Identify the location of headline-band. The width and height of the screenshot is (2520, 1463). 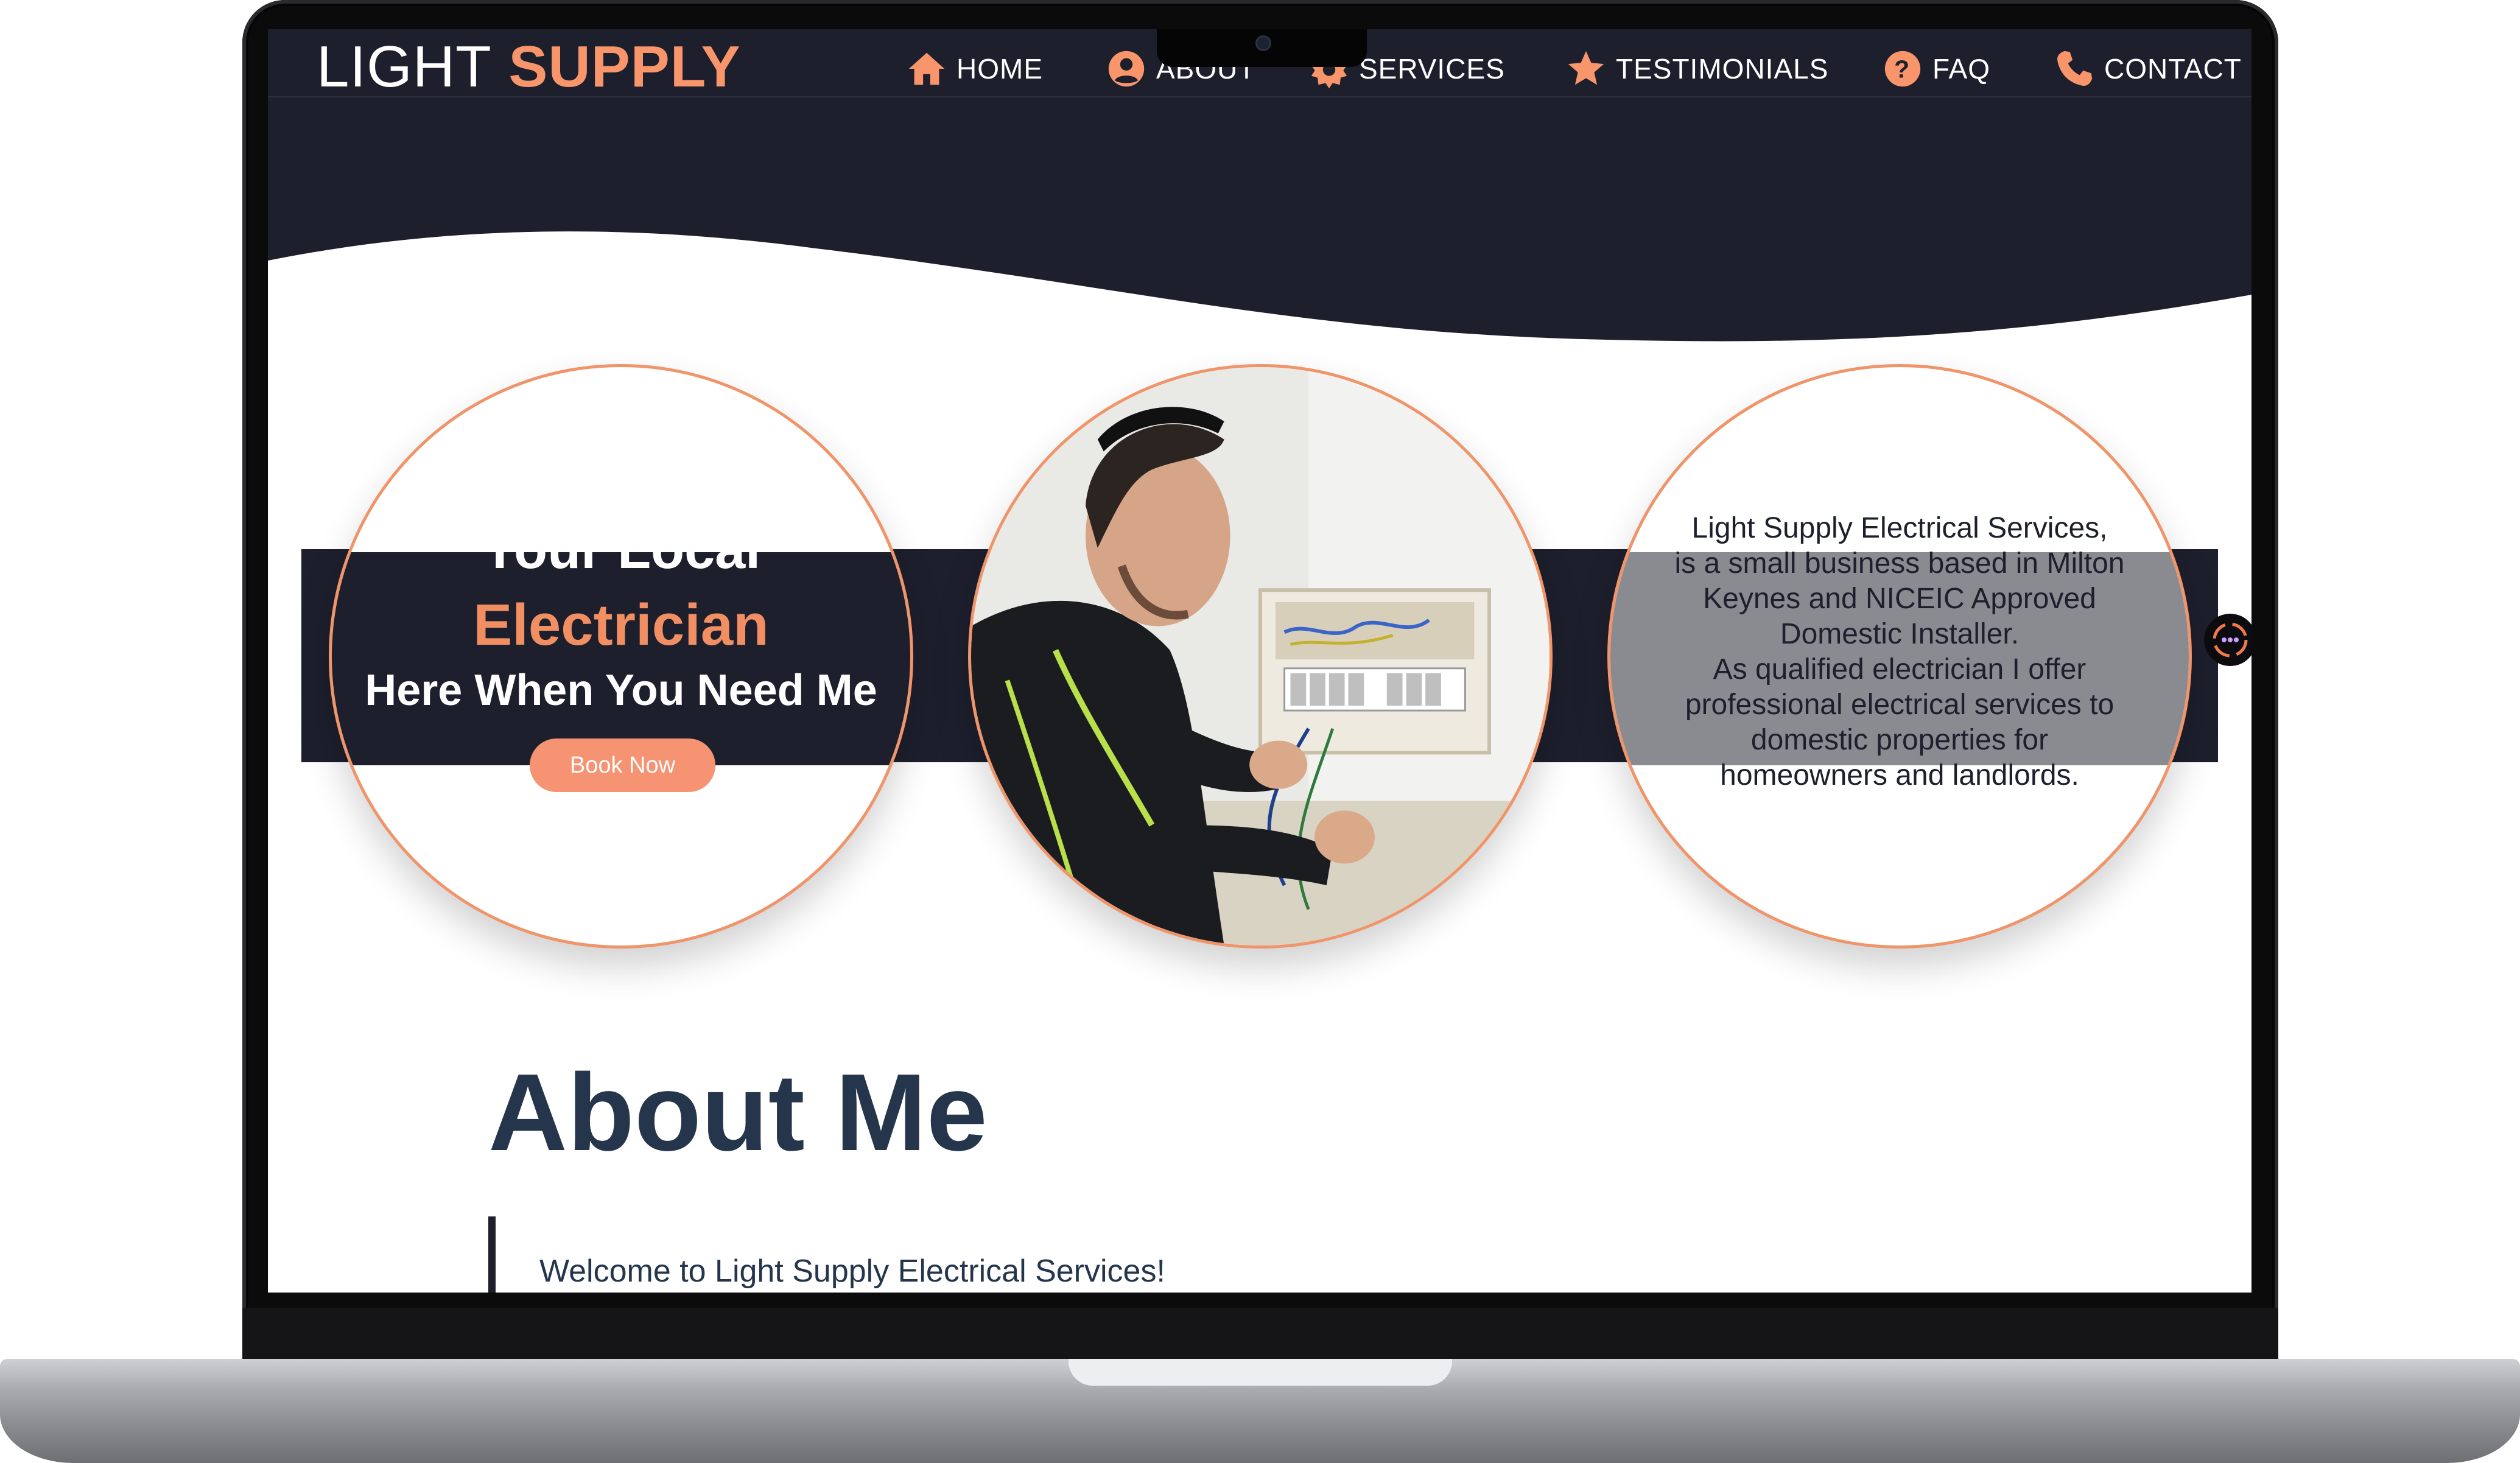
(621, 658).